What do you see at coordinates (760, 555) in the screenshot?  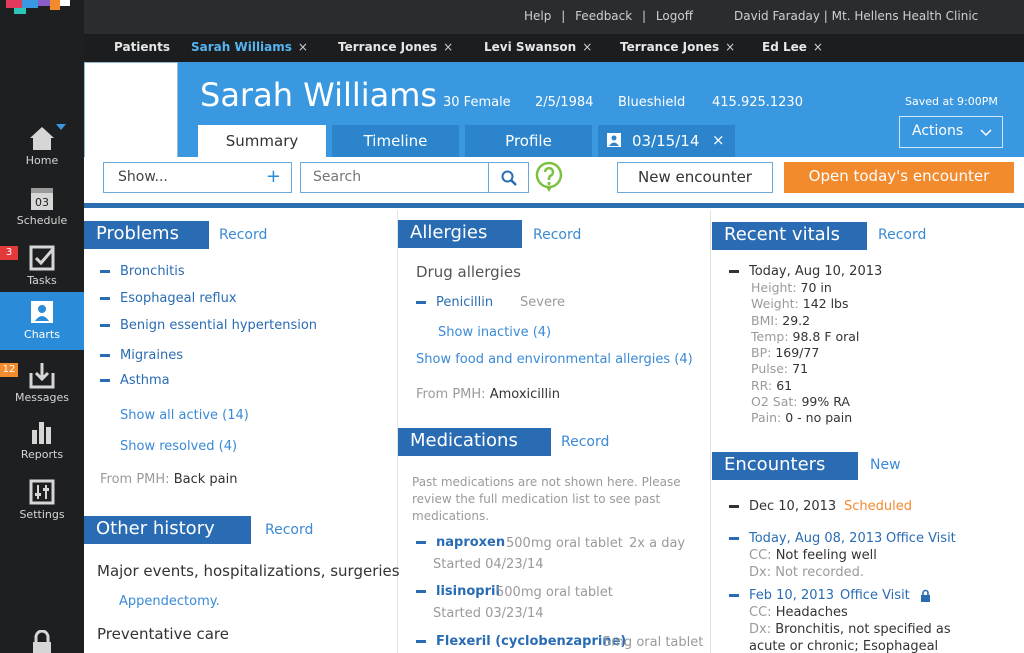 I see `cc-label: CC:` at bounding box center [760, 555].